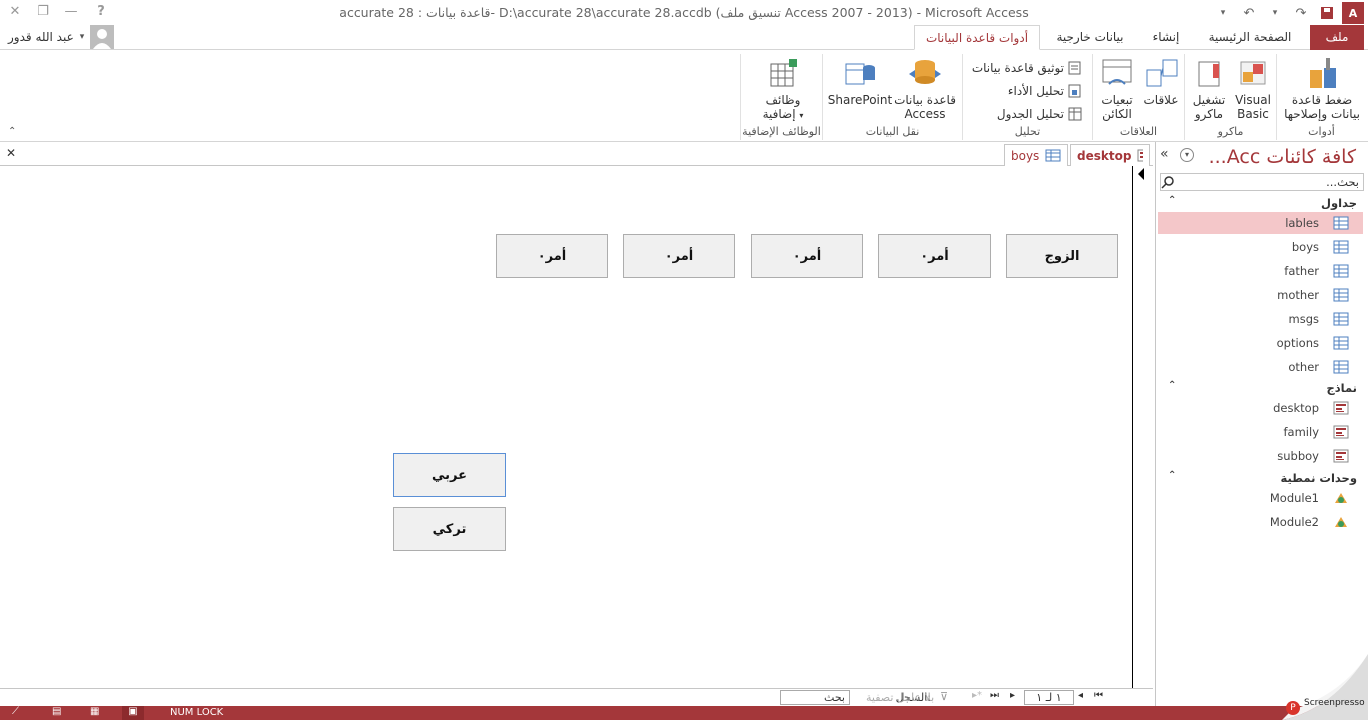  Describe the element at coordinates (1262, 478) in the screenshot. I see `modules-section-header: وحدات نمطية ⌃` at that location.